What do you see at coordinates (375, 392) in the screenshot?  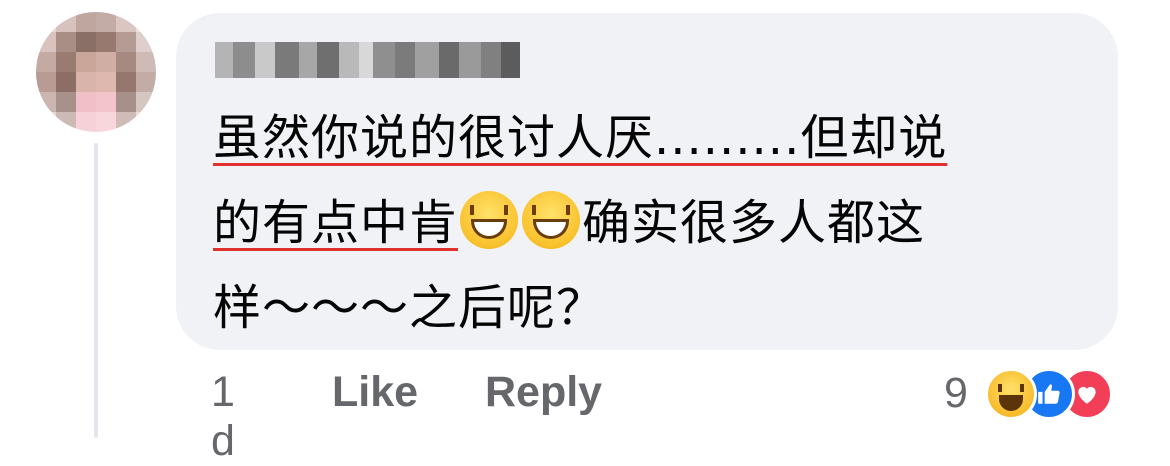 I see `like-button: Like` at bounding box center [375, 392].